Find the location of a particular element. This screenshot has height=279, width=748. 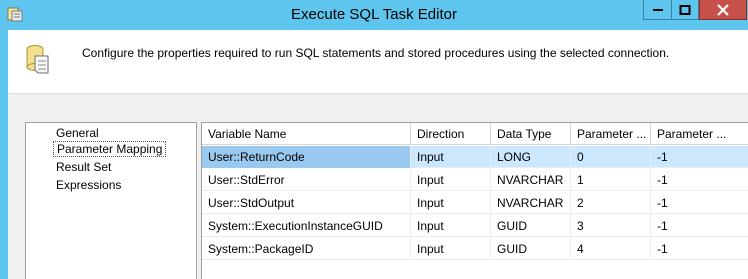

maximize-button is located at coordinates (685, 10).